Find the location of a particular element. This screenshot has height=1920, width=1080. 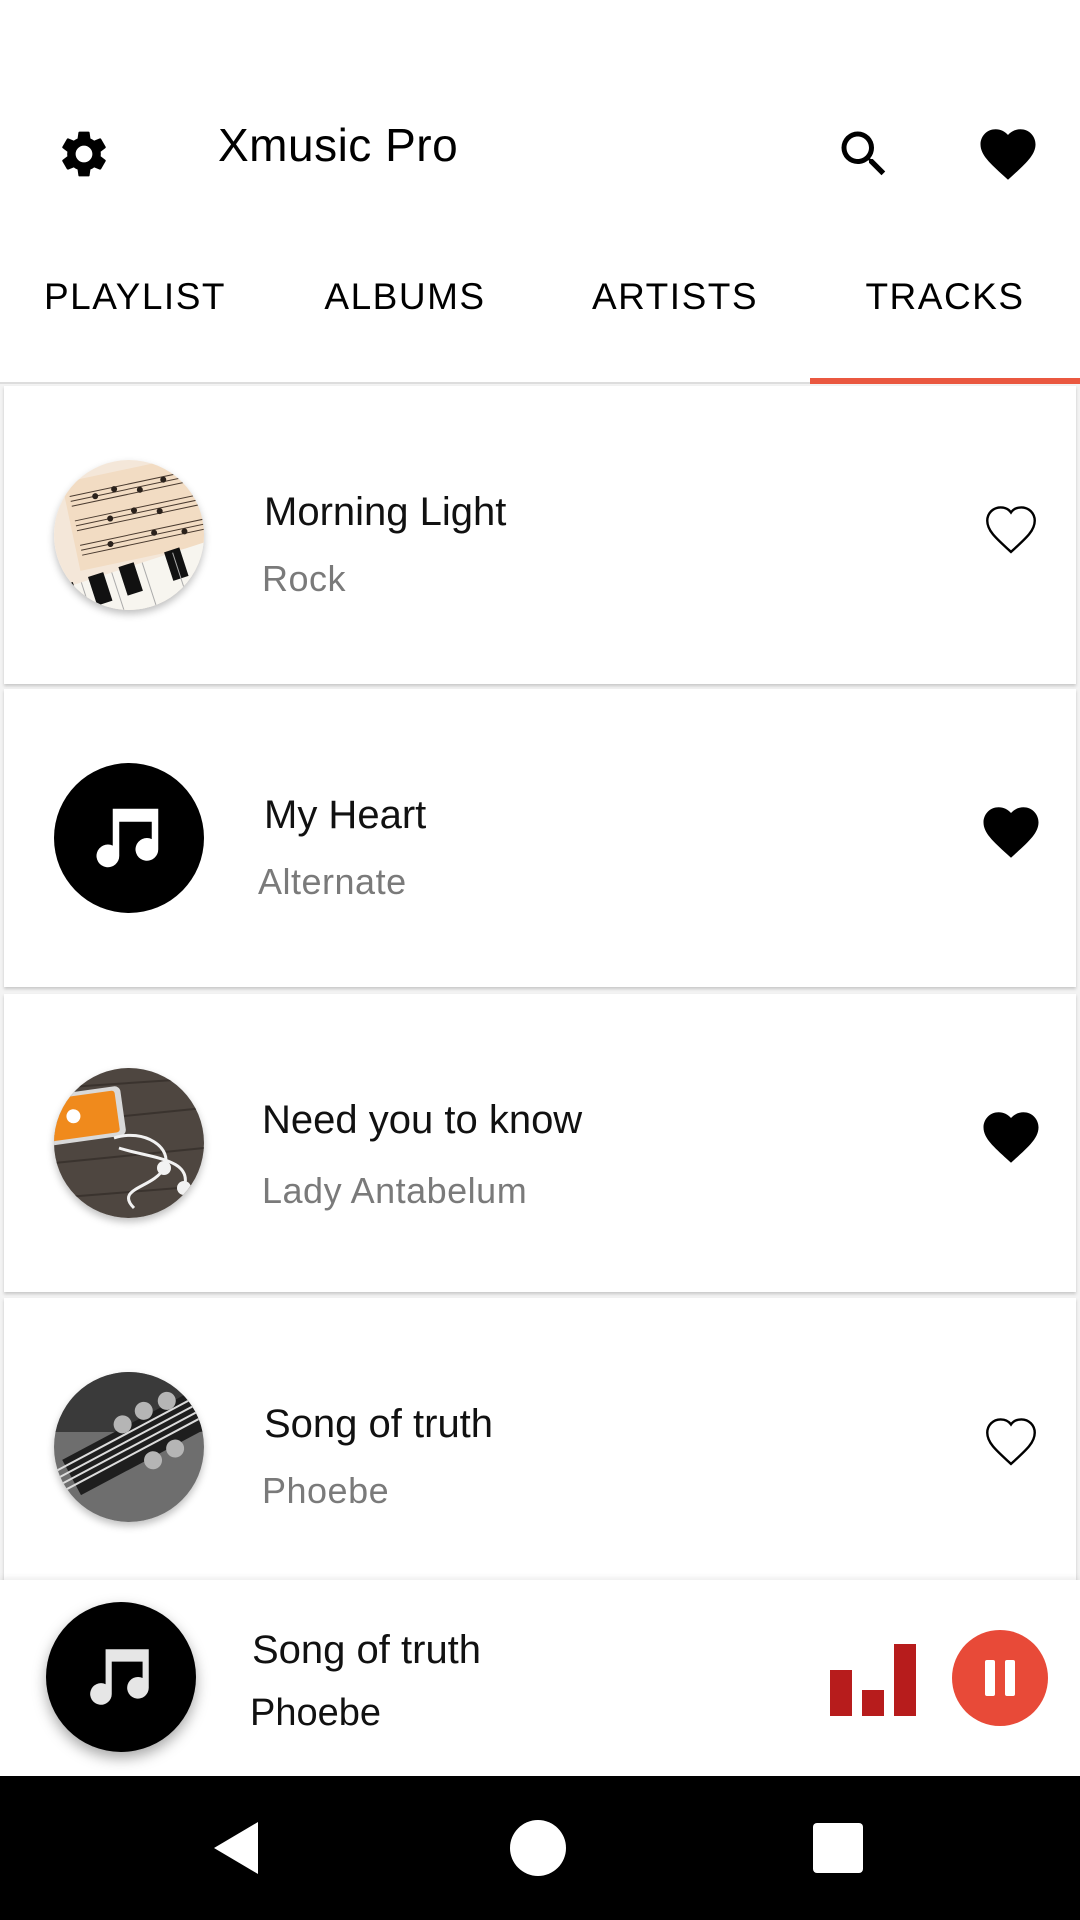

search-button is located at coordinates (864, 154).